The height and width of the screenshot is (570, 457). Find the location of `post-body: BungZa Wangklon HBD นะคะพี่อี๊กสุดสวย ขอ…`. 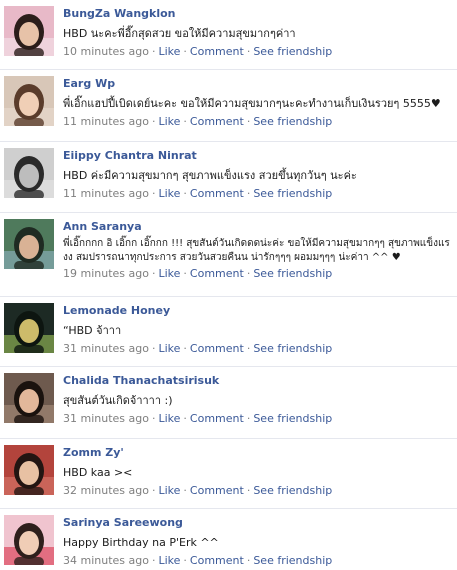

post-body: BungZa Wangklon HBD นะคะพี่อี๊กสุดสวย ขอ… is located at coordinates (258, 33).